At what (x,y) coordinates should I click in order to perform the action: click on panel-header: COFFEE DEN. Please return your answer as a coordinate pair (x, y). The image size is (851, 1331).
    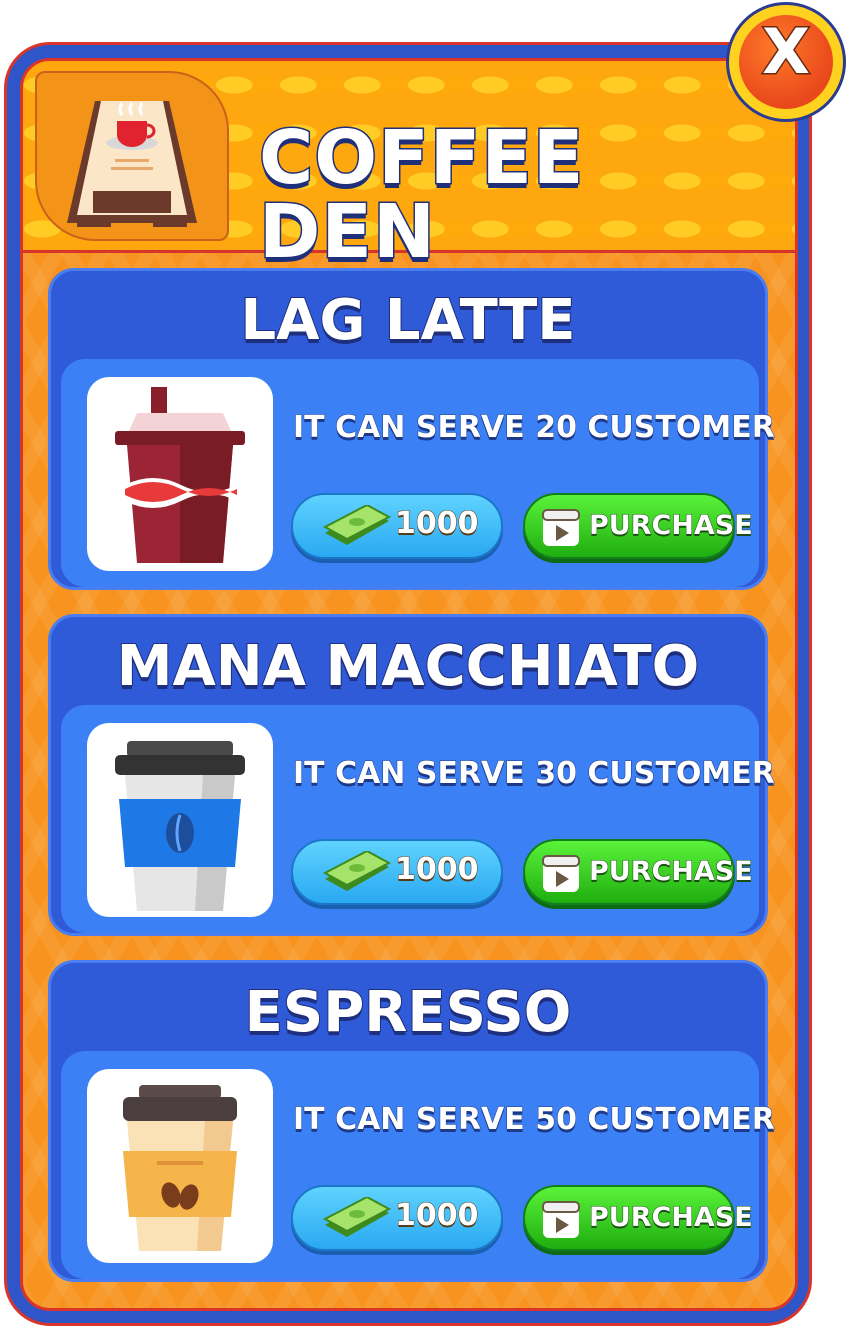
    Looking at the image, I should click on (409, 166).